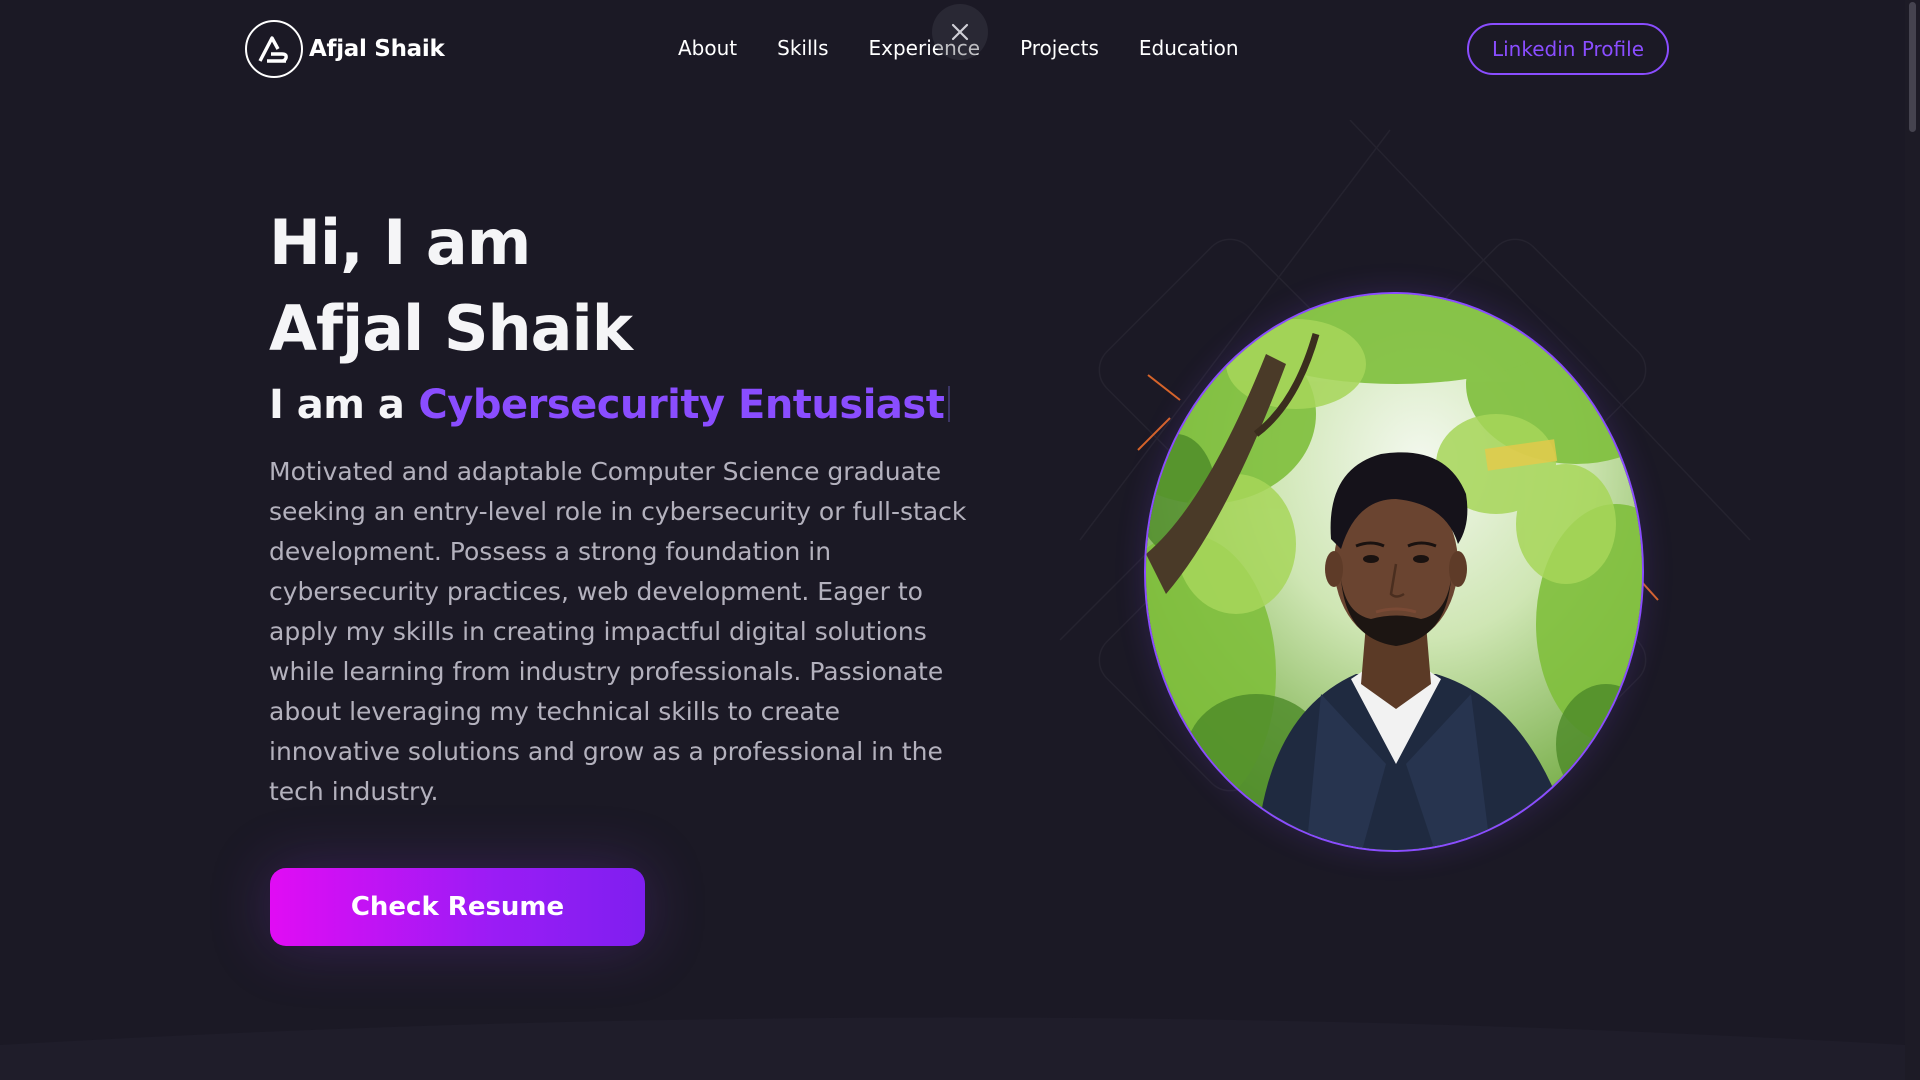 This screenshot has height=1080, width=1920. Describe the element at coordinates (1059, 48) in the screenshot. I see `nav-link-projects: Projects` at that location.